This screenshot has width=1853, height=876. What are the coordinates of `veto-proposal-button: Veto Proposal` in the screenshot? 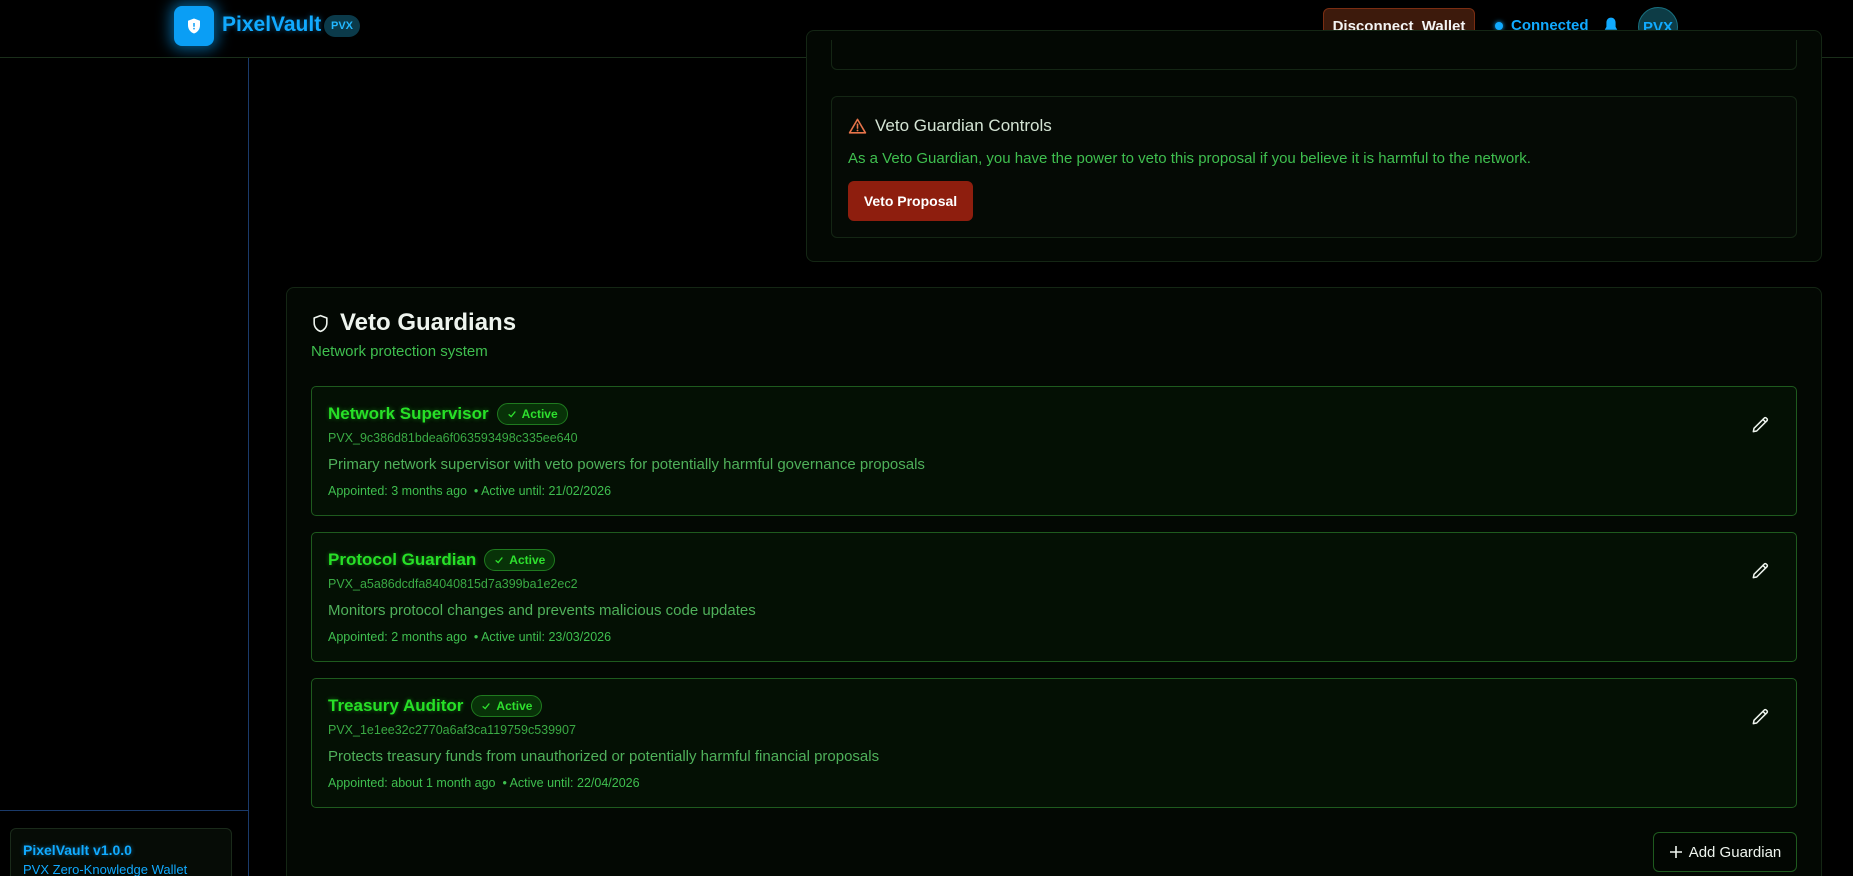 It's located at (910, 201).